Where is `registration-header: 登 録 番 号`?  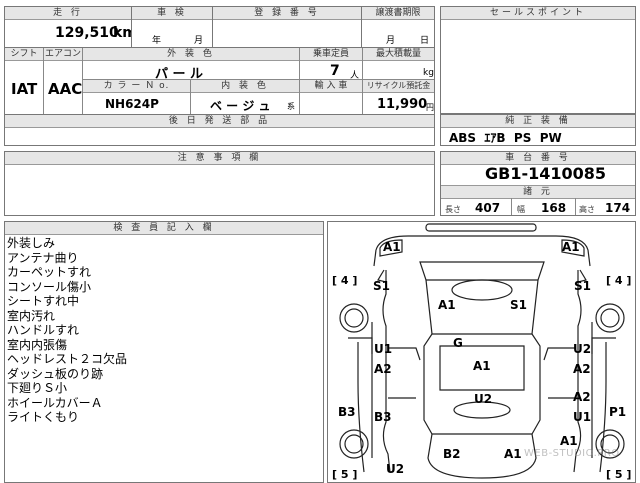 registration-header: 登 録 番 号 is located at coordinates (287, 13).